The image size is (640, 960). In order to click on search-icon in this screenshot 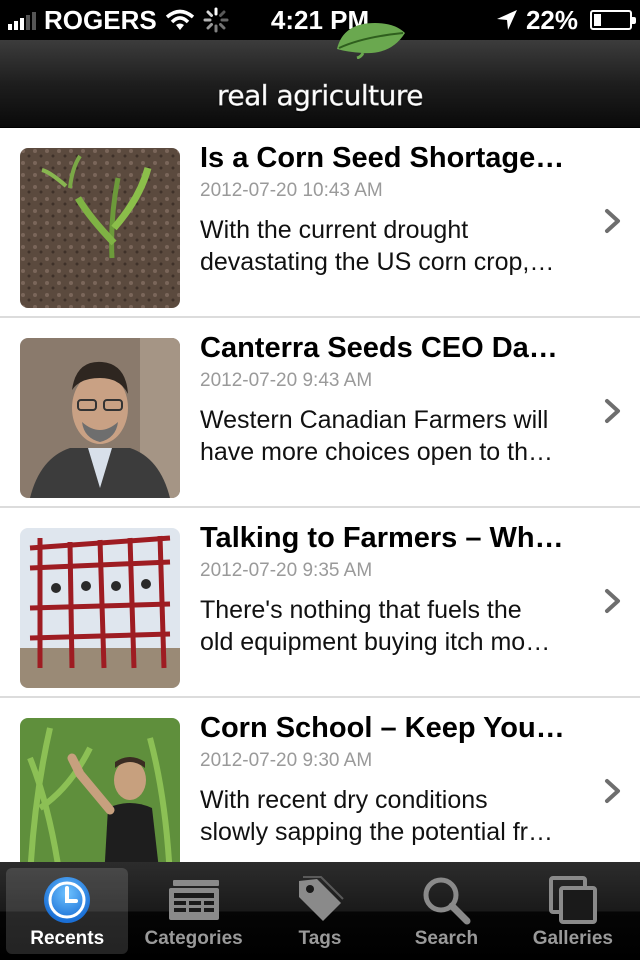, I will do `click(447, 901)`.